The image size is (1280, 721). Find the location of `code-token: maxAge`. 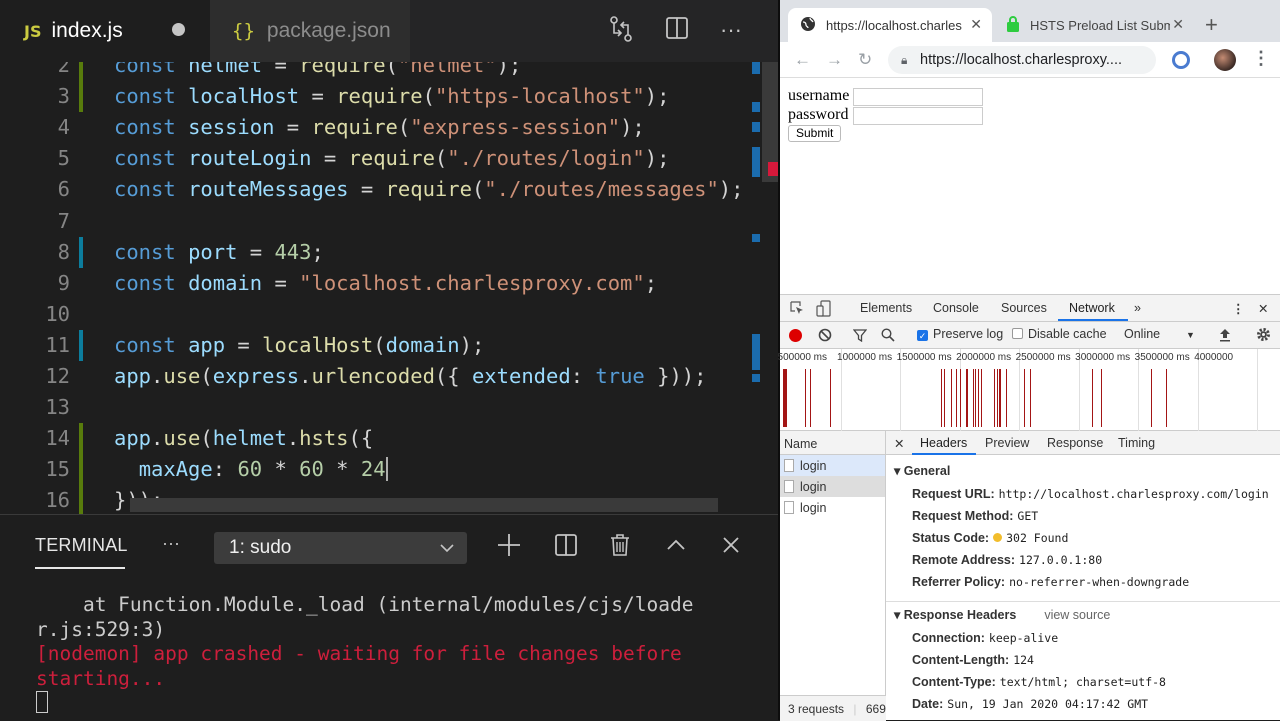

code-token: maxAge is located at coordinates (175, 469).